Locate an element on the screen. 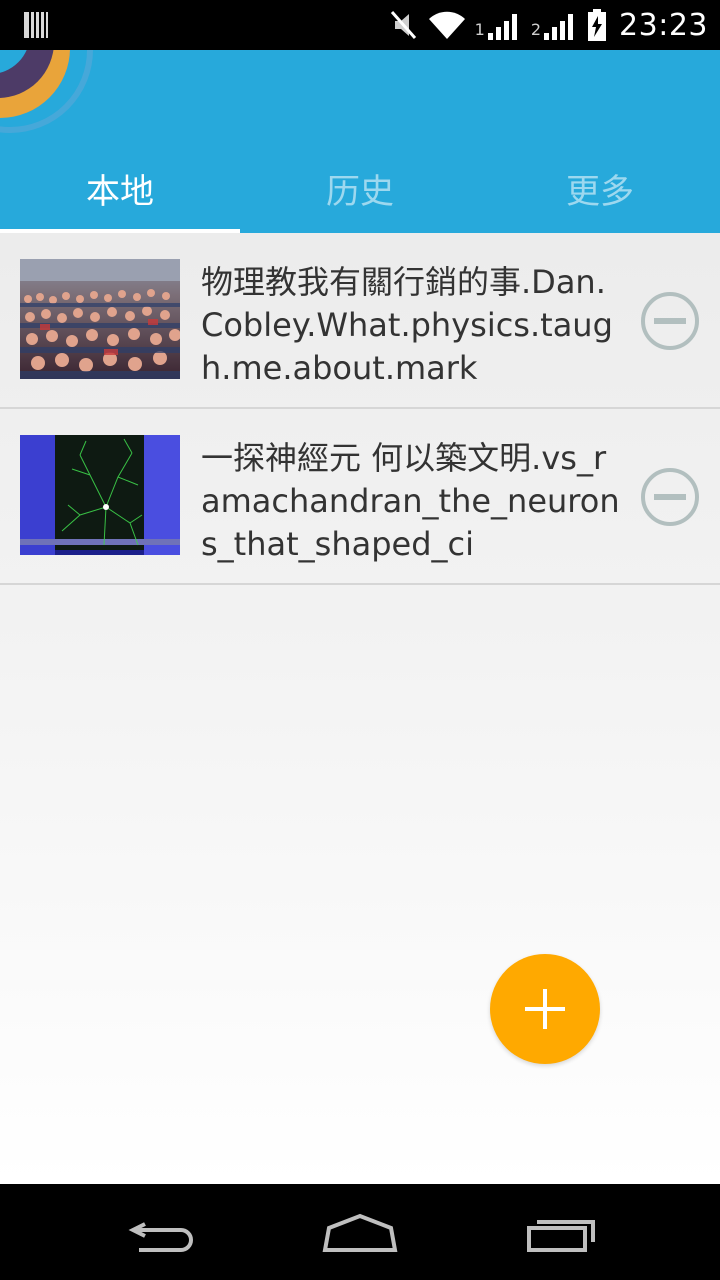  sim2-label: 2 is located at coordinates (536, 29).